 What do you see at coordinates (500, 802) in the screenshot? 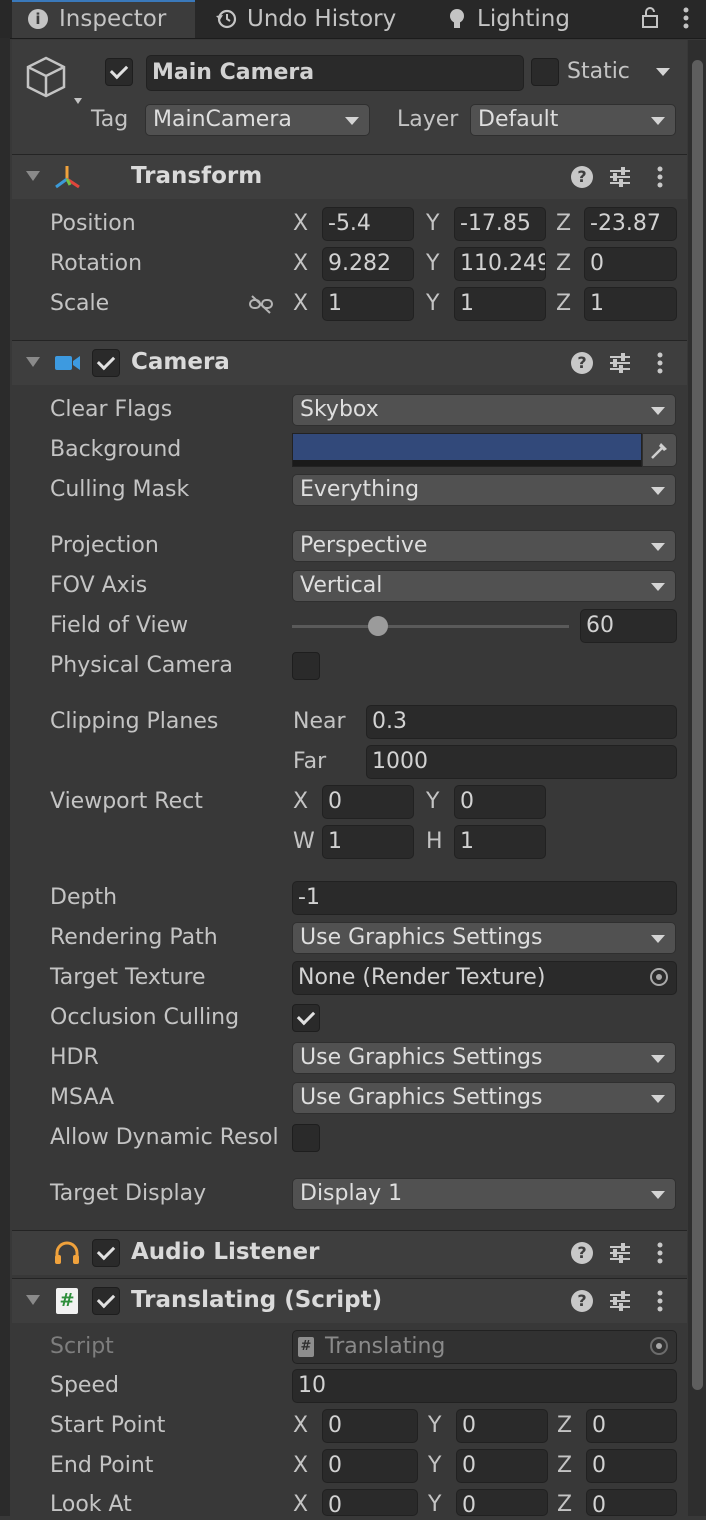
I see `viewport-y-field: 0` at bounding box center [500, 802].